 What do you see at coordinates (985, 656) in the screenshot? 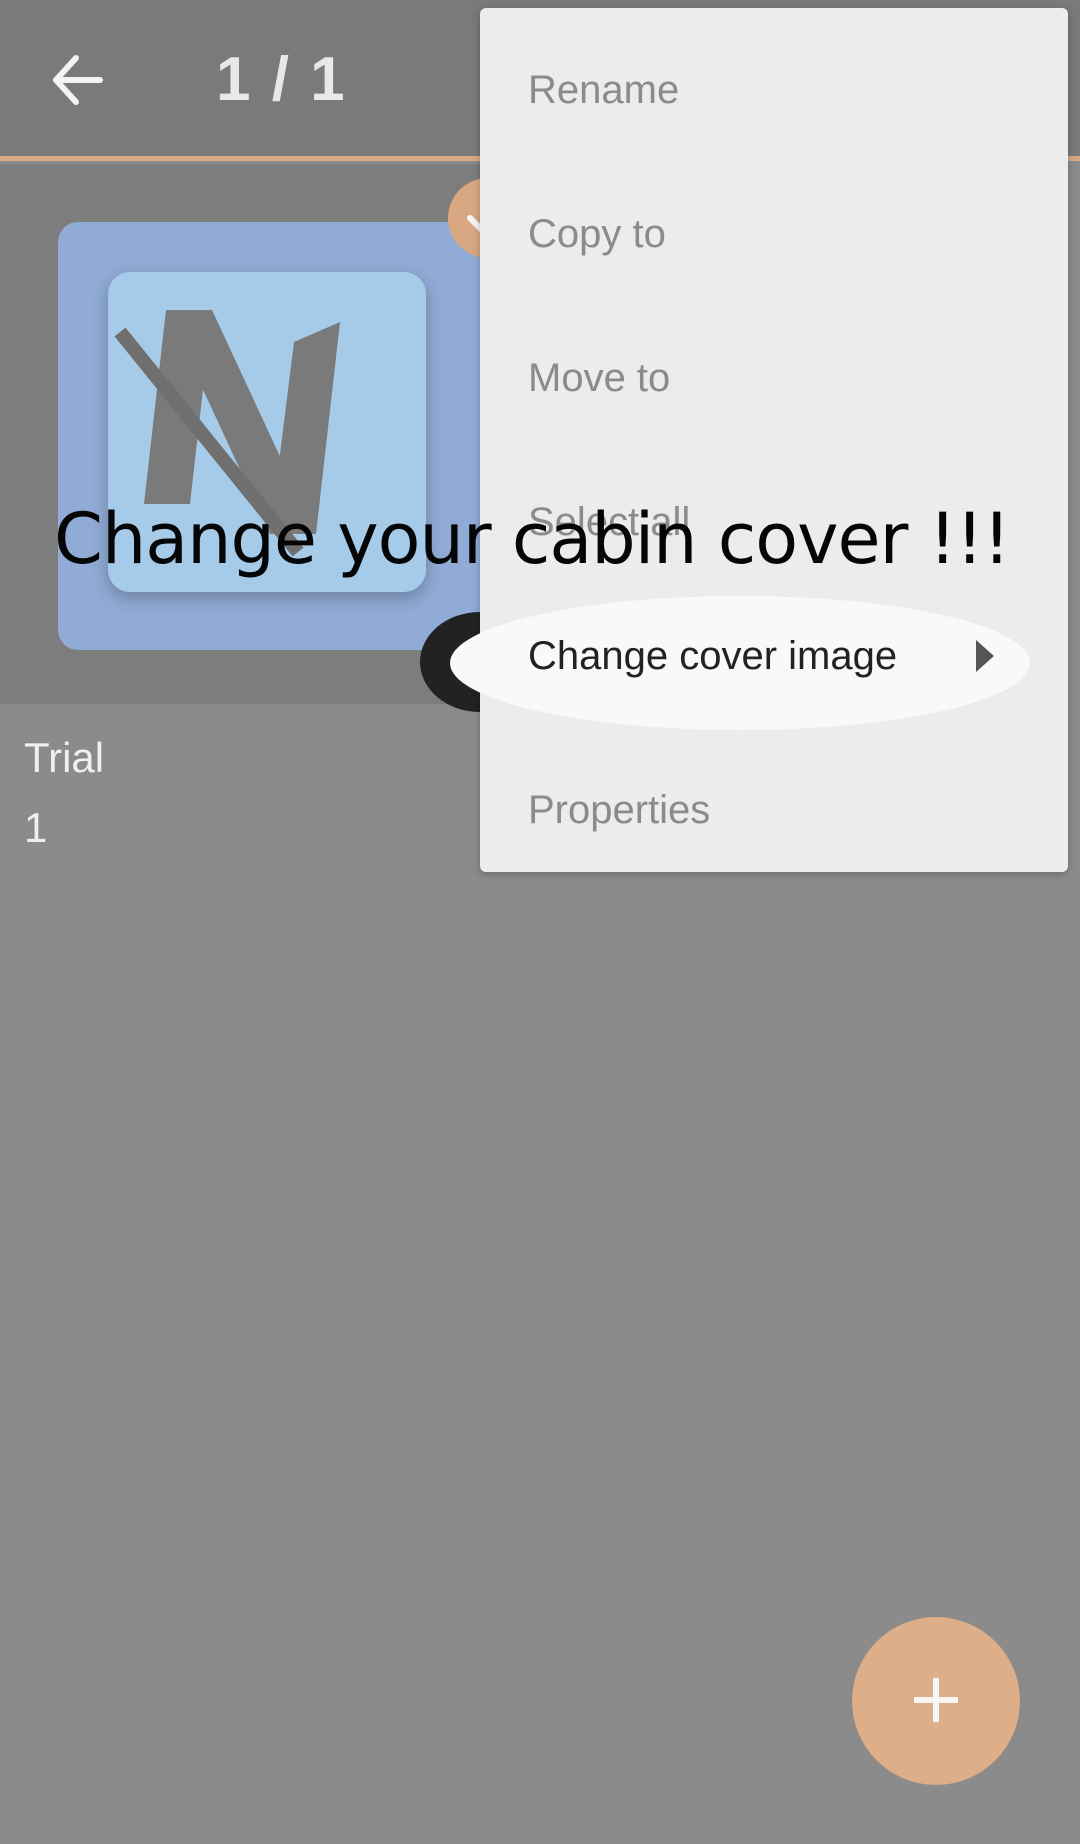
I see `chevron-right-icon` at bounding box center [985, 656].